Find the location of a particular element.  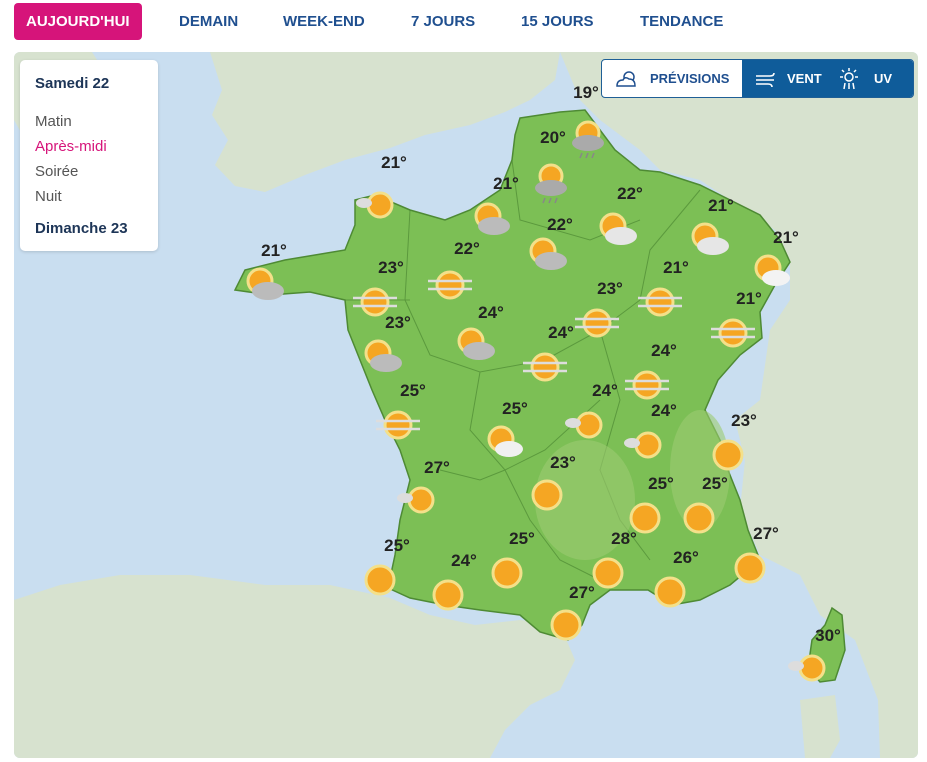

tab-tendance: TENDANCE is located at coordinates (681, 21).